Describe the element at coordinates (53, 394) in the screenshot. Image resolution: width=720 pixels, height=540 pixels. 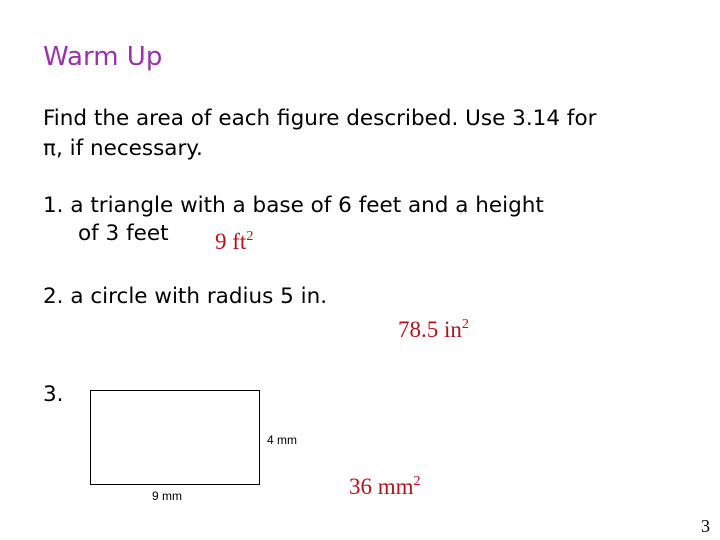
I see `problem-3-label: 3.` at that location.